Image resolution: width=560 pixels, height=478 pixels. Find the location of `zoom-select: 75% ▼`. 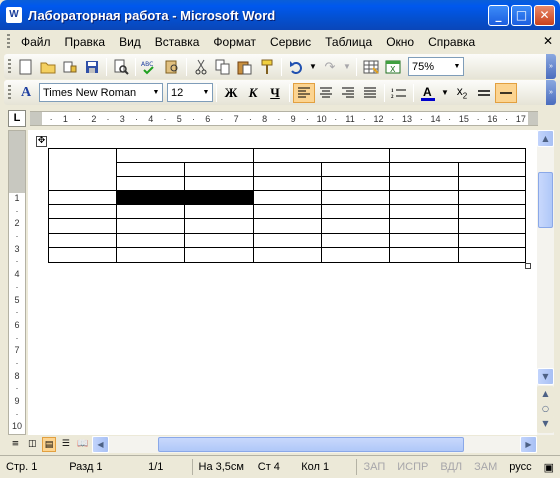

zoom-select: 75% ▼ is located at coordinates (436, 66).